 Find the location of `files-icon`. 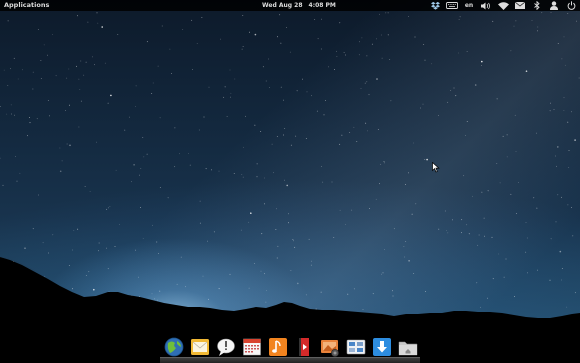

files-icon is located at coordinates (408, 347).